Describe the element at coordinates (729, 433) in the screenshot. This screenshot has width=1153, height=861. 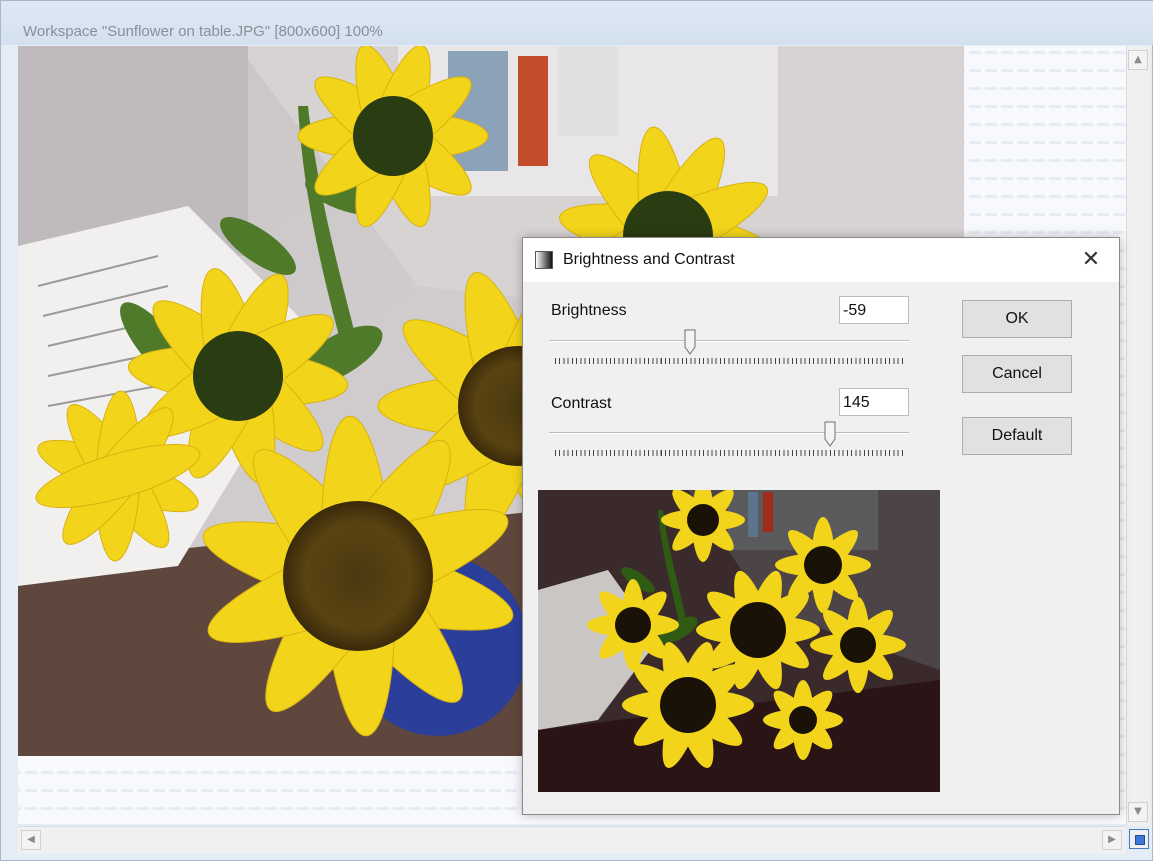
I see `contrast-slider-track` at that location.